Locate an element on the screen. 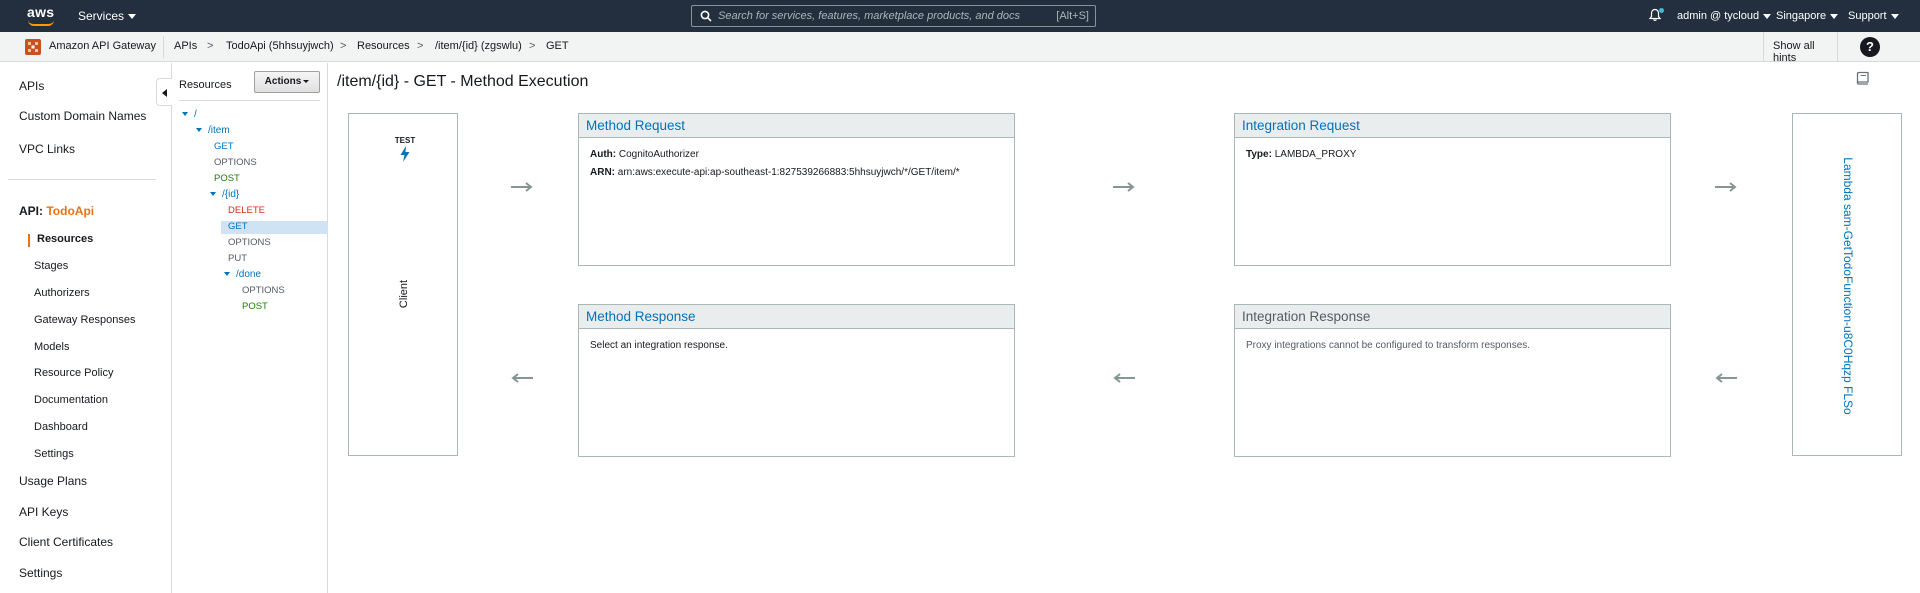 The height and width of the screenshot is (593, 1920). lambda-function-link: Lambda sam-GetTodoFunction-u8C0Hqzp FLSo is located at coordinates (1848, 285).